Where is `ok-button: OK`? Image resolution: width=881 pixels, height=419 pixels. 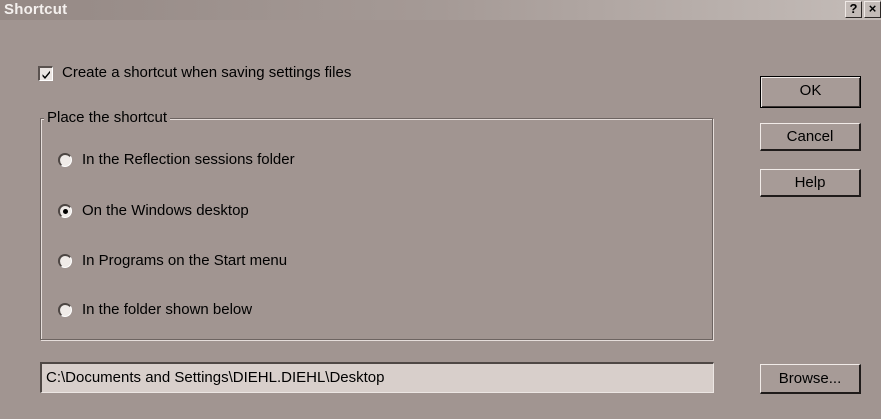
ok-button: OK is located at coordinates (810, 92).